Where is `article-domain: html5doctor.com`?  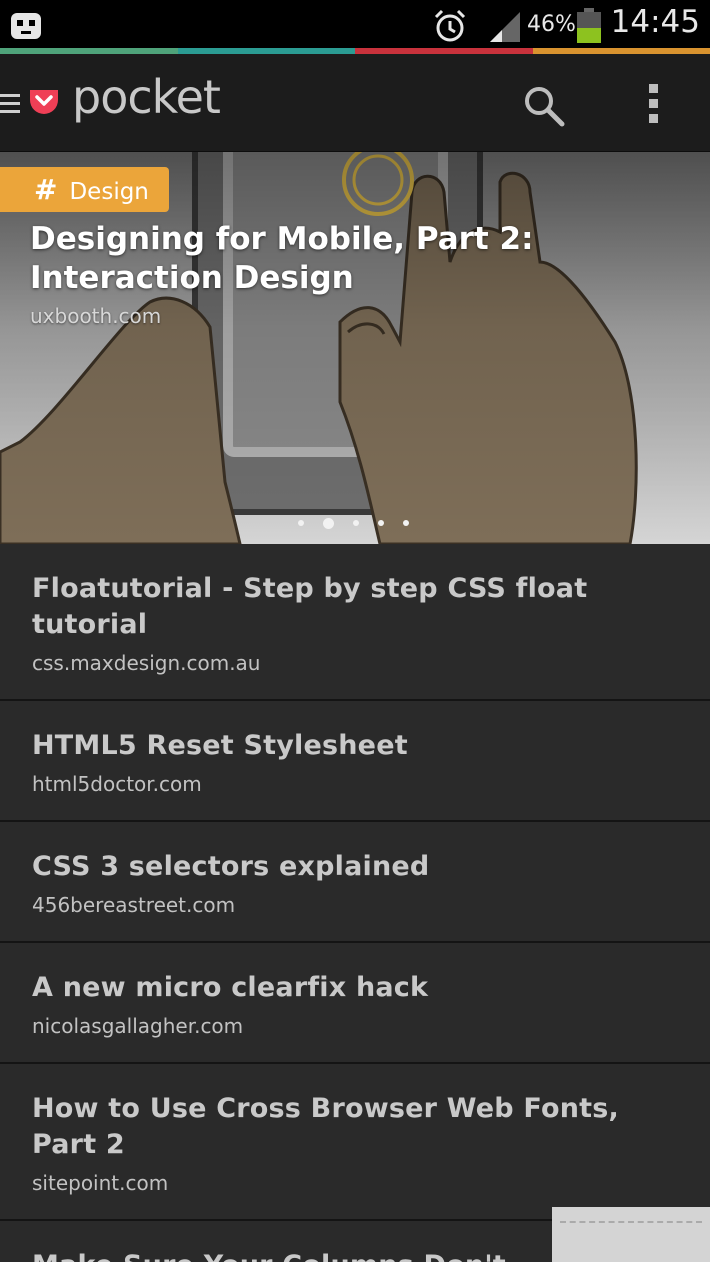
article-domain: html5doctor.com is located at coordinates (117, 784).